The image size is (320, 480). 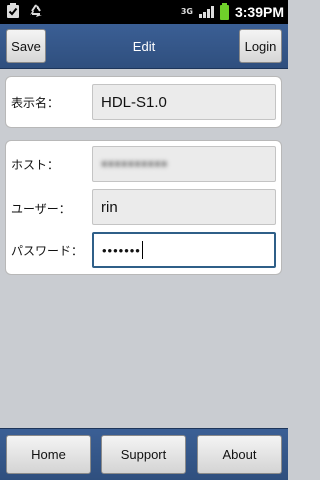 I want to click on about-button: About, so click(x=239, y=454).